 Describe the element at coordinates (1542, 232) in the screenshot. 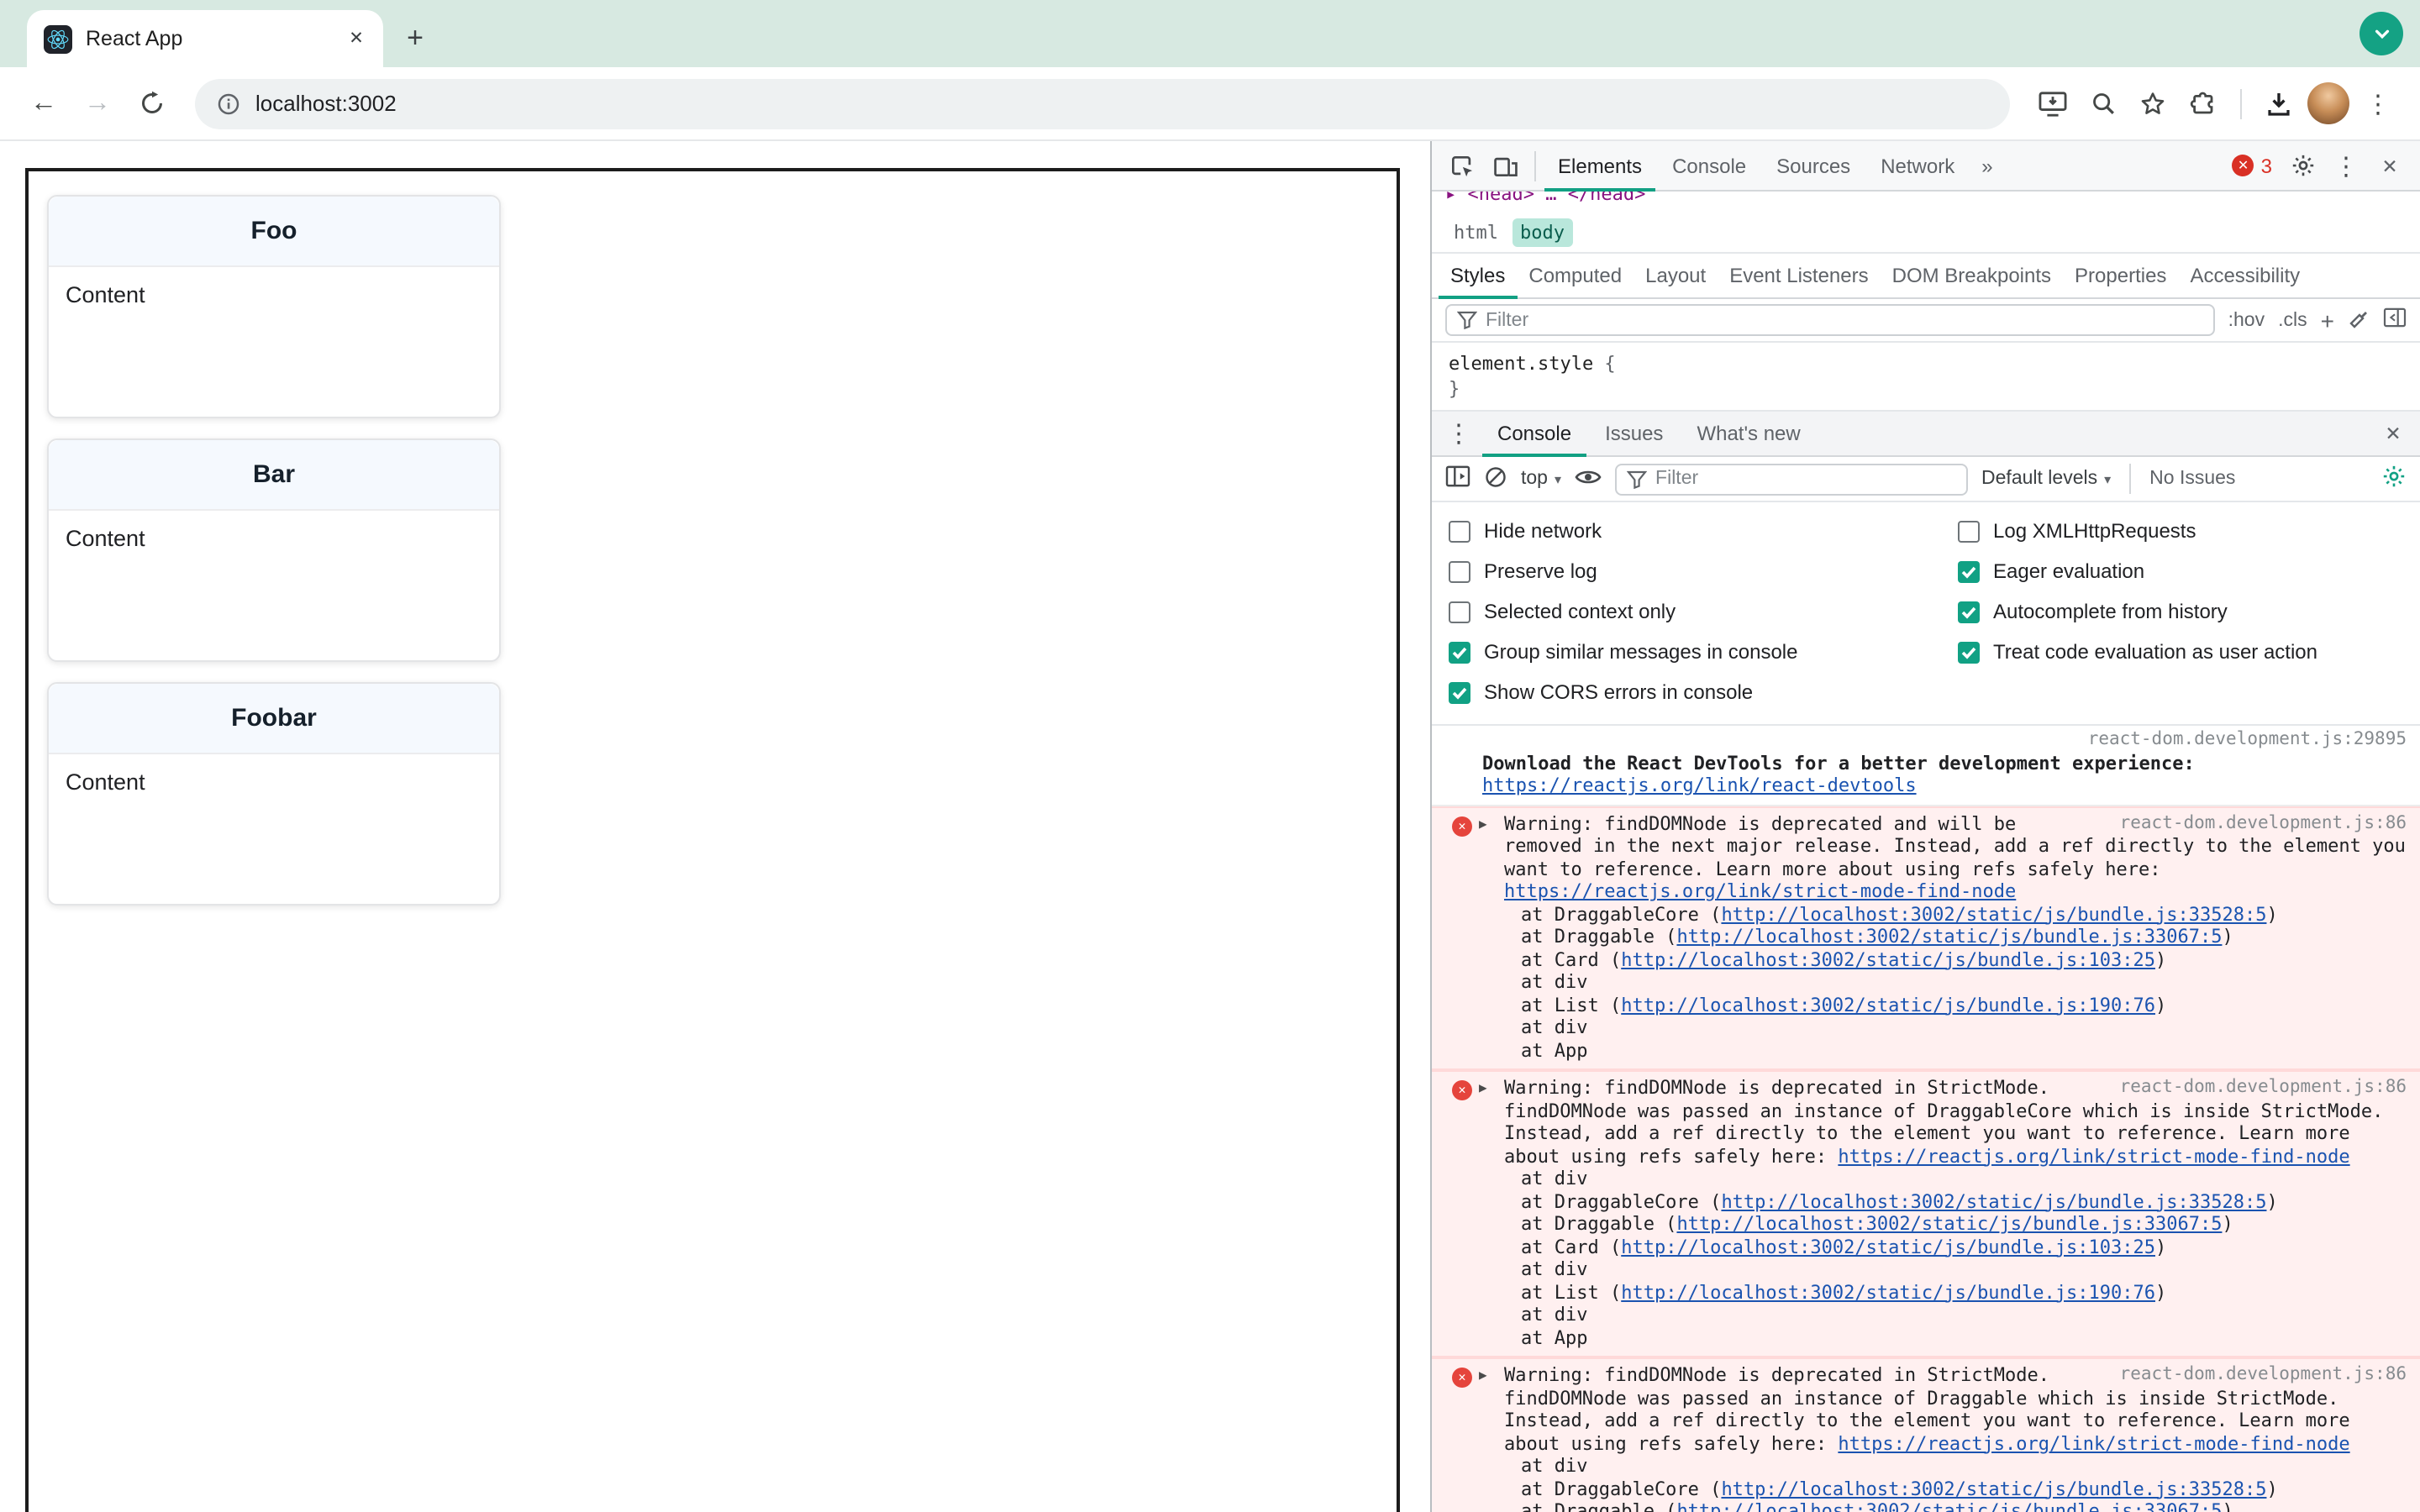

I see `breadcrumb-body: body` at that location.